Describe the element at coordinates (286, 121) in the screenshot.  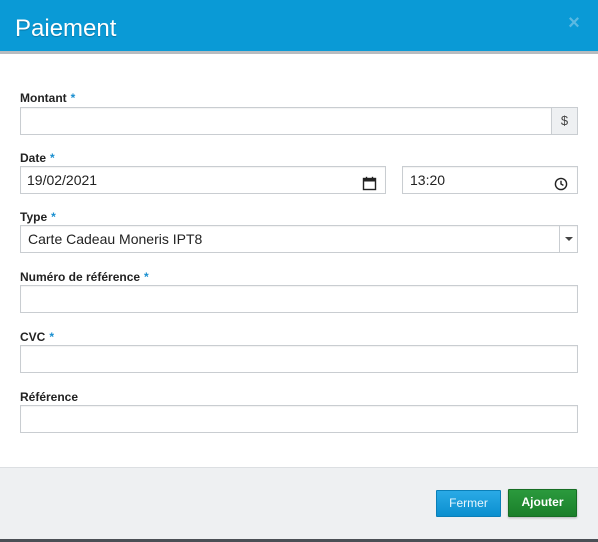
I see `montant-input` at that location.